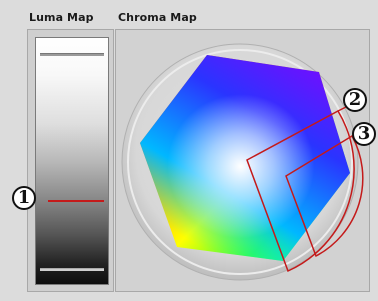  Describe the element at coordinates (355, 100) in the screenshot. I see `marker-2: 2` at that location.